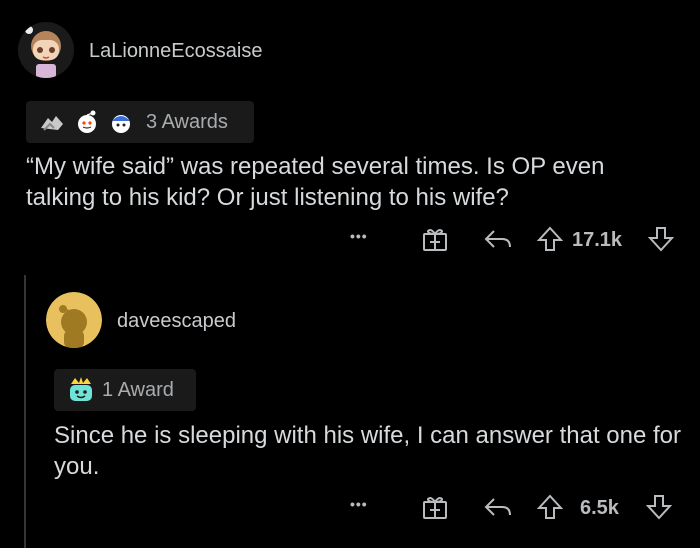  What do you see at coordinates (176, 321) in the screenshot?
I see `username: daveescaped` at bounding box center [176, 321].